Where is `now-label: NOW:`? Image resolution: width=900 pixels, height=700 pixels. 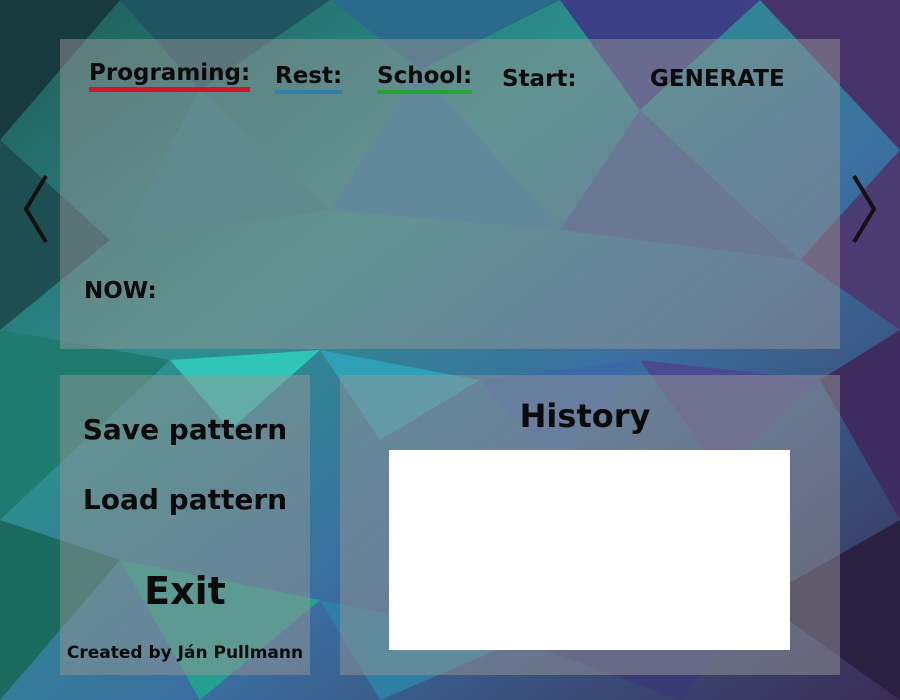 now-label: NOW: is located at coordinates (120, 291).